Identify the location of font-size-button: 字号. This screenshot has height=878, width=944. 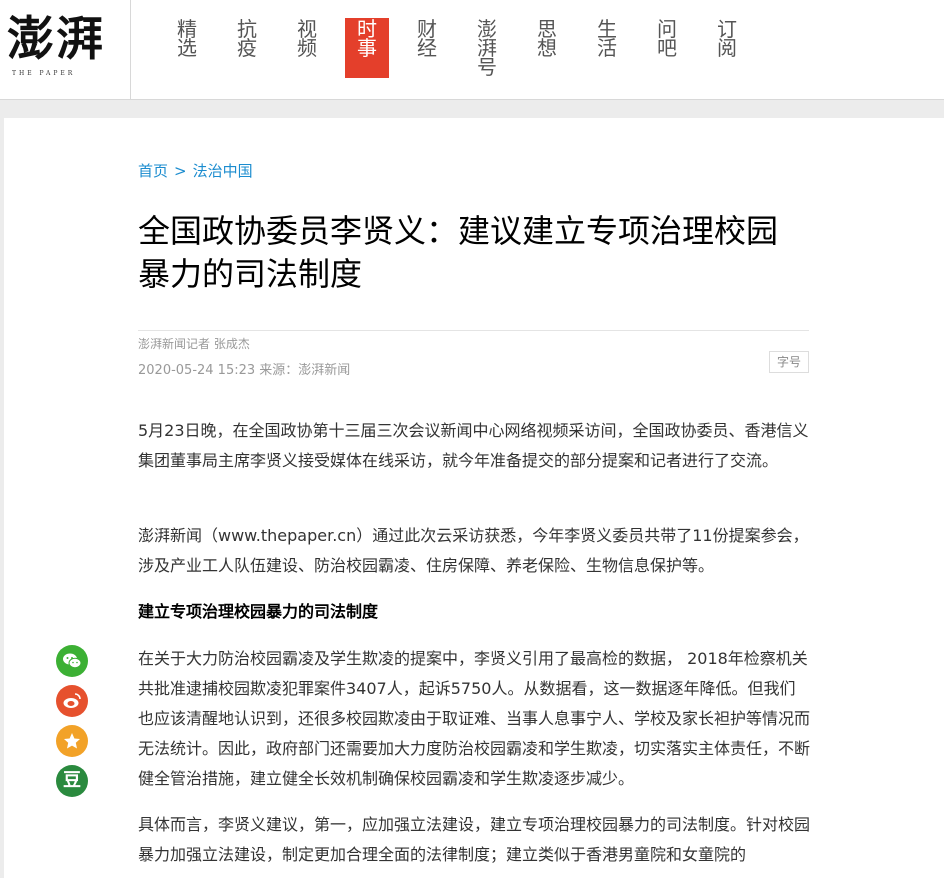
(789, 362).